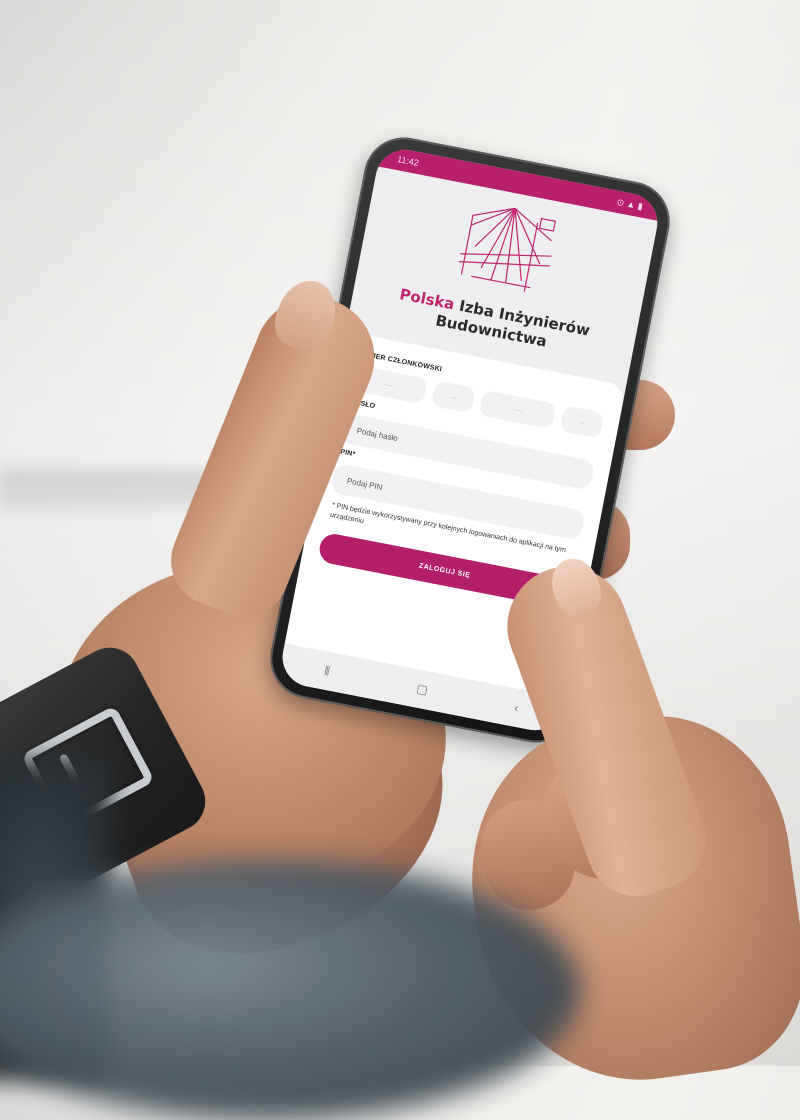 The height and width of the screenshot is (1120, 800). Describe the element at coordinates (517, 409) in the screenshot. I see `member-number-box-3: -------` at that location.